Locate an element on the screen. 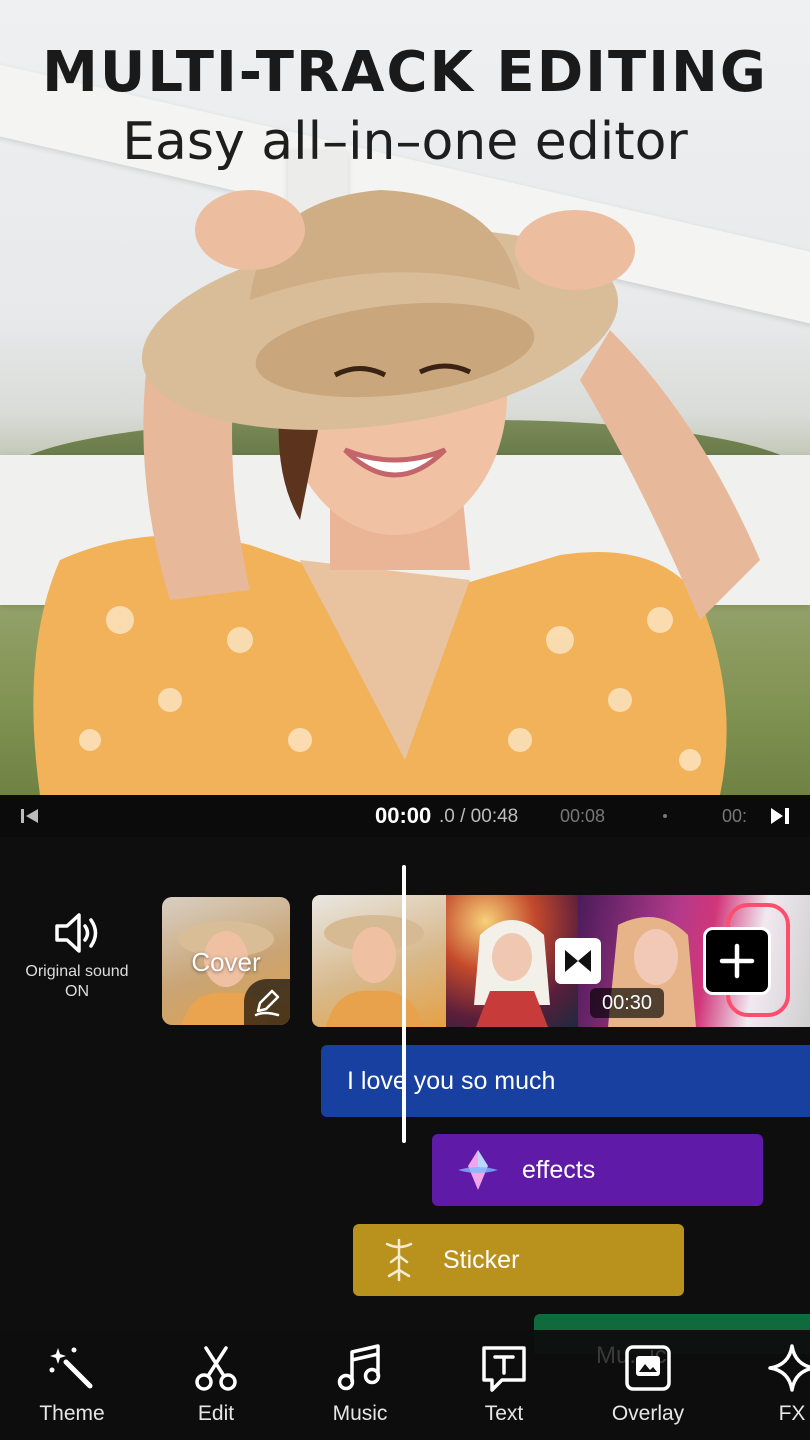  magic-wand-icon is located at coordinates (71, 1368).